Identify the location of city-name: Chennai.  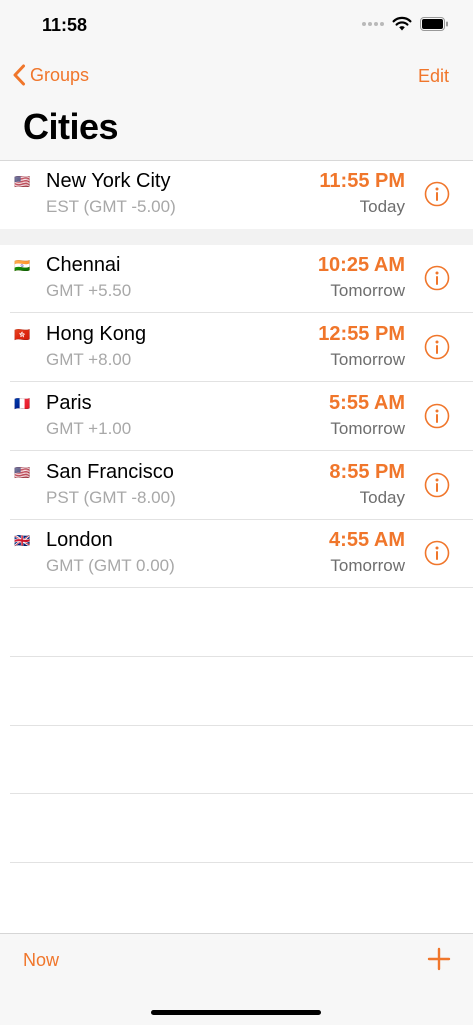
(83, 265).